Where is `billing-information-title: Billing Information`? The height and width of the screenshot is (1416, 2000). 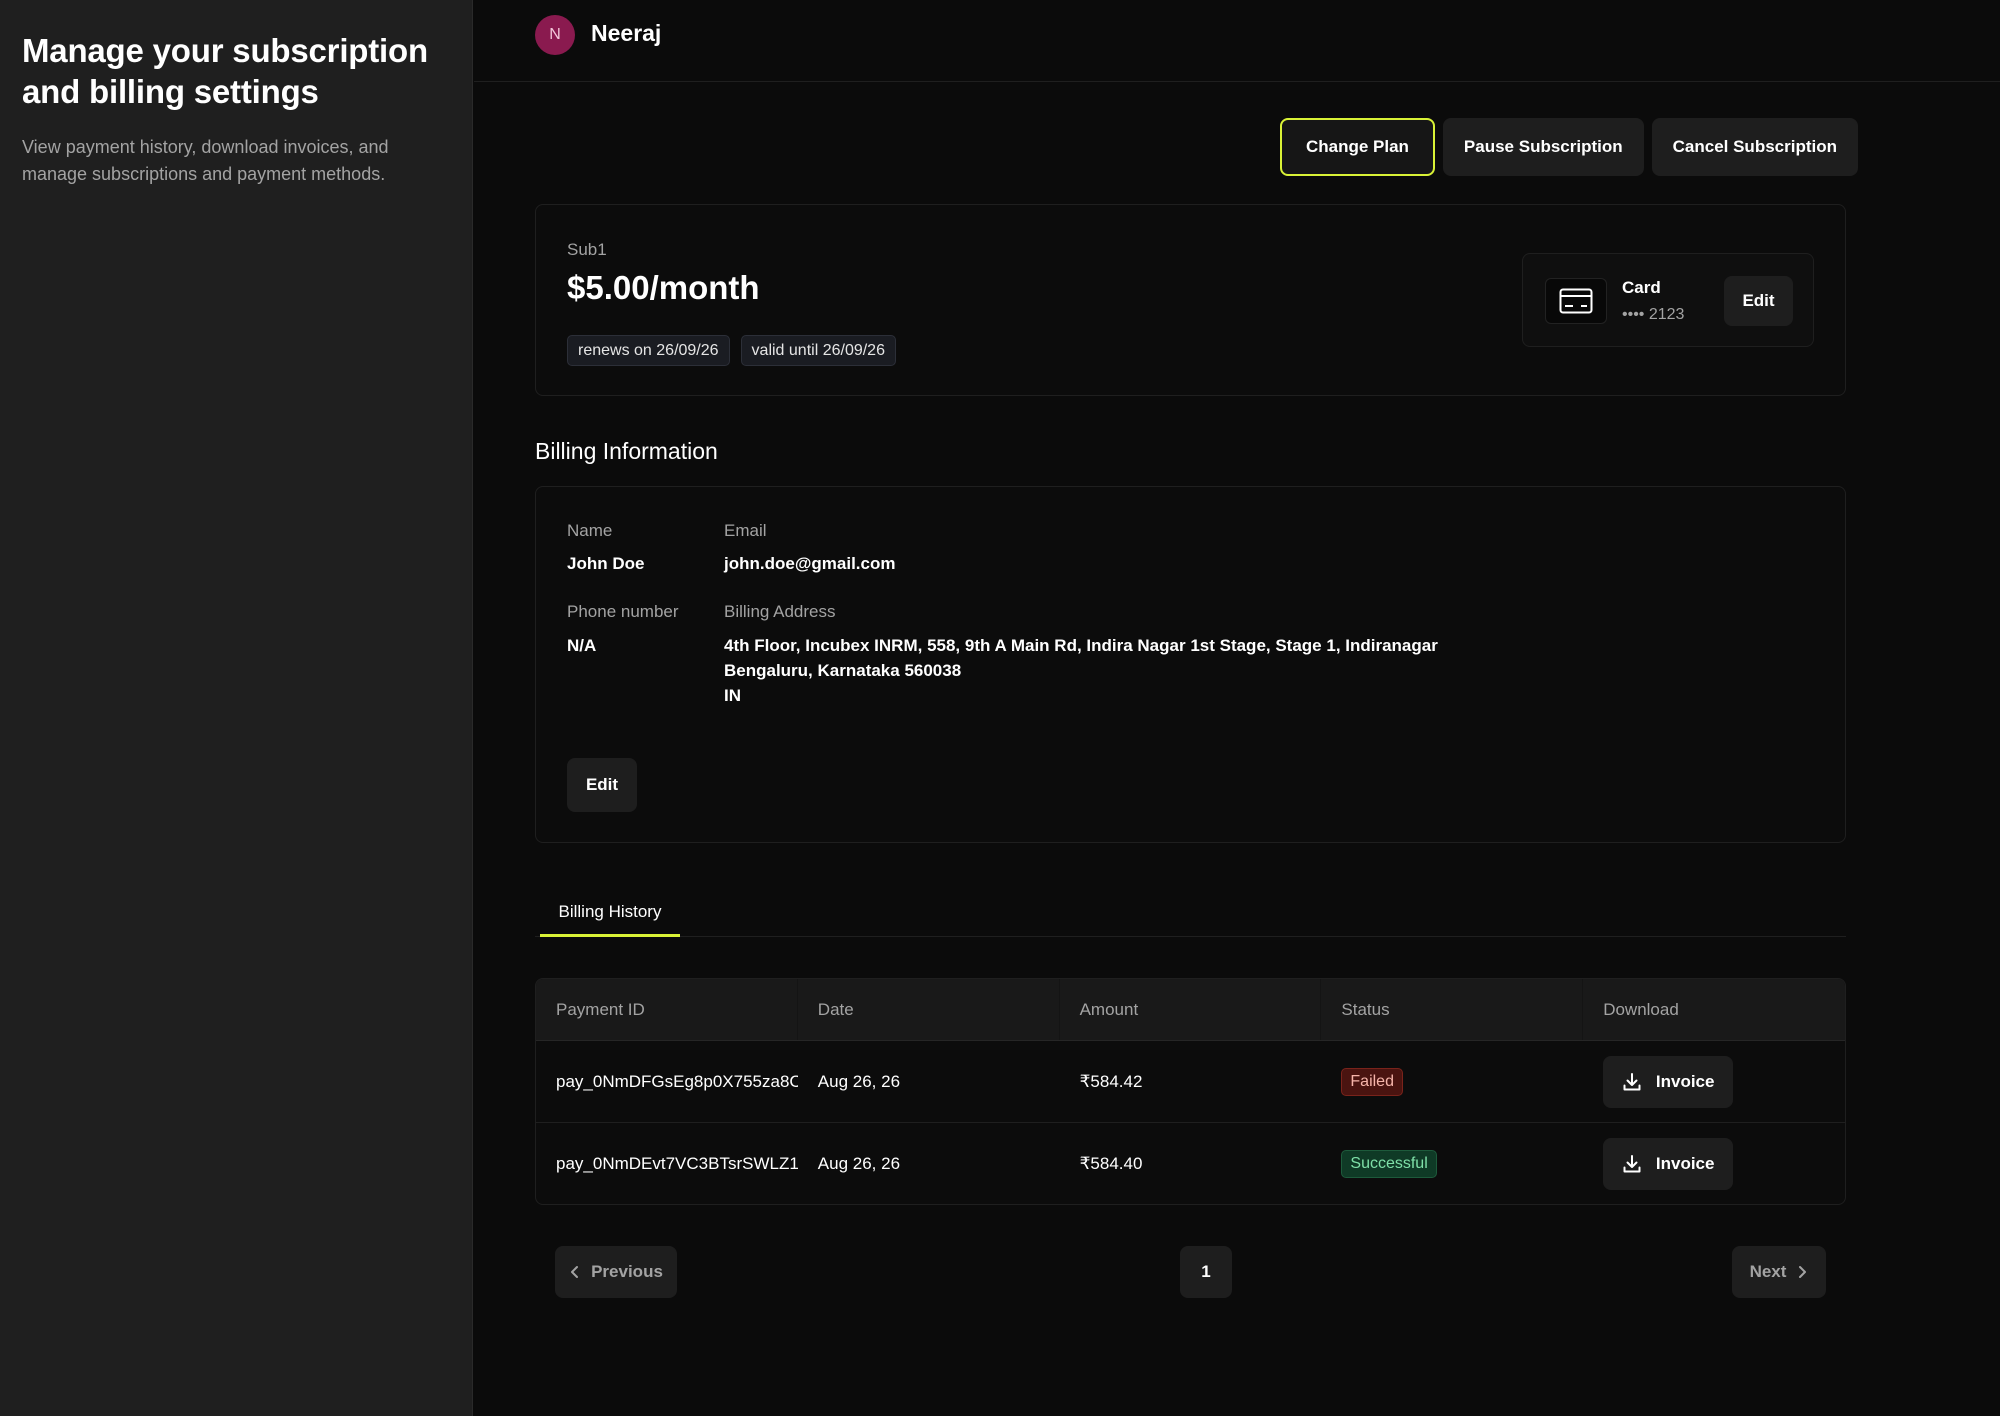 billing-information-title: Billing Information is located at coordinates (626, 451).